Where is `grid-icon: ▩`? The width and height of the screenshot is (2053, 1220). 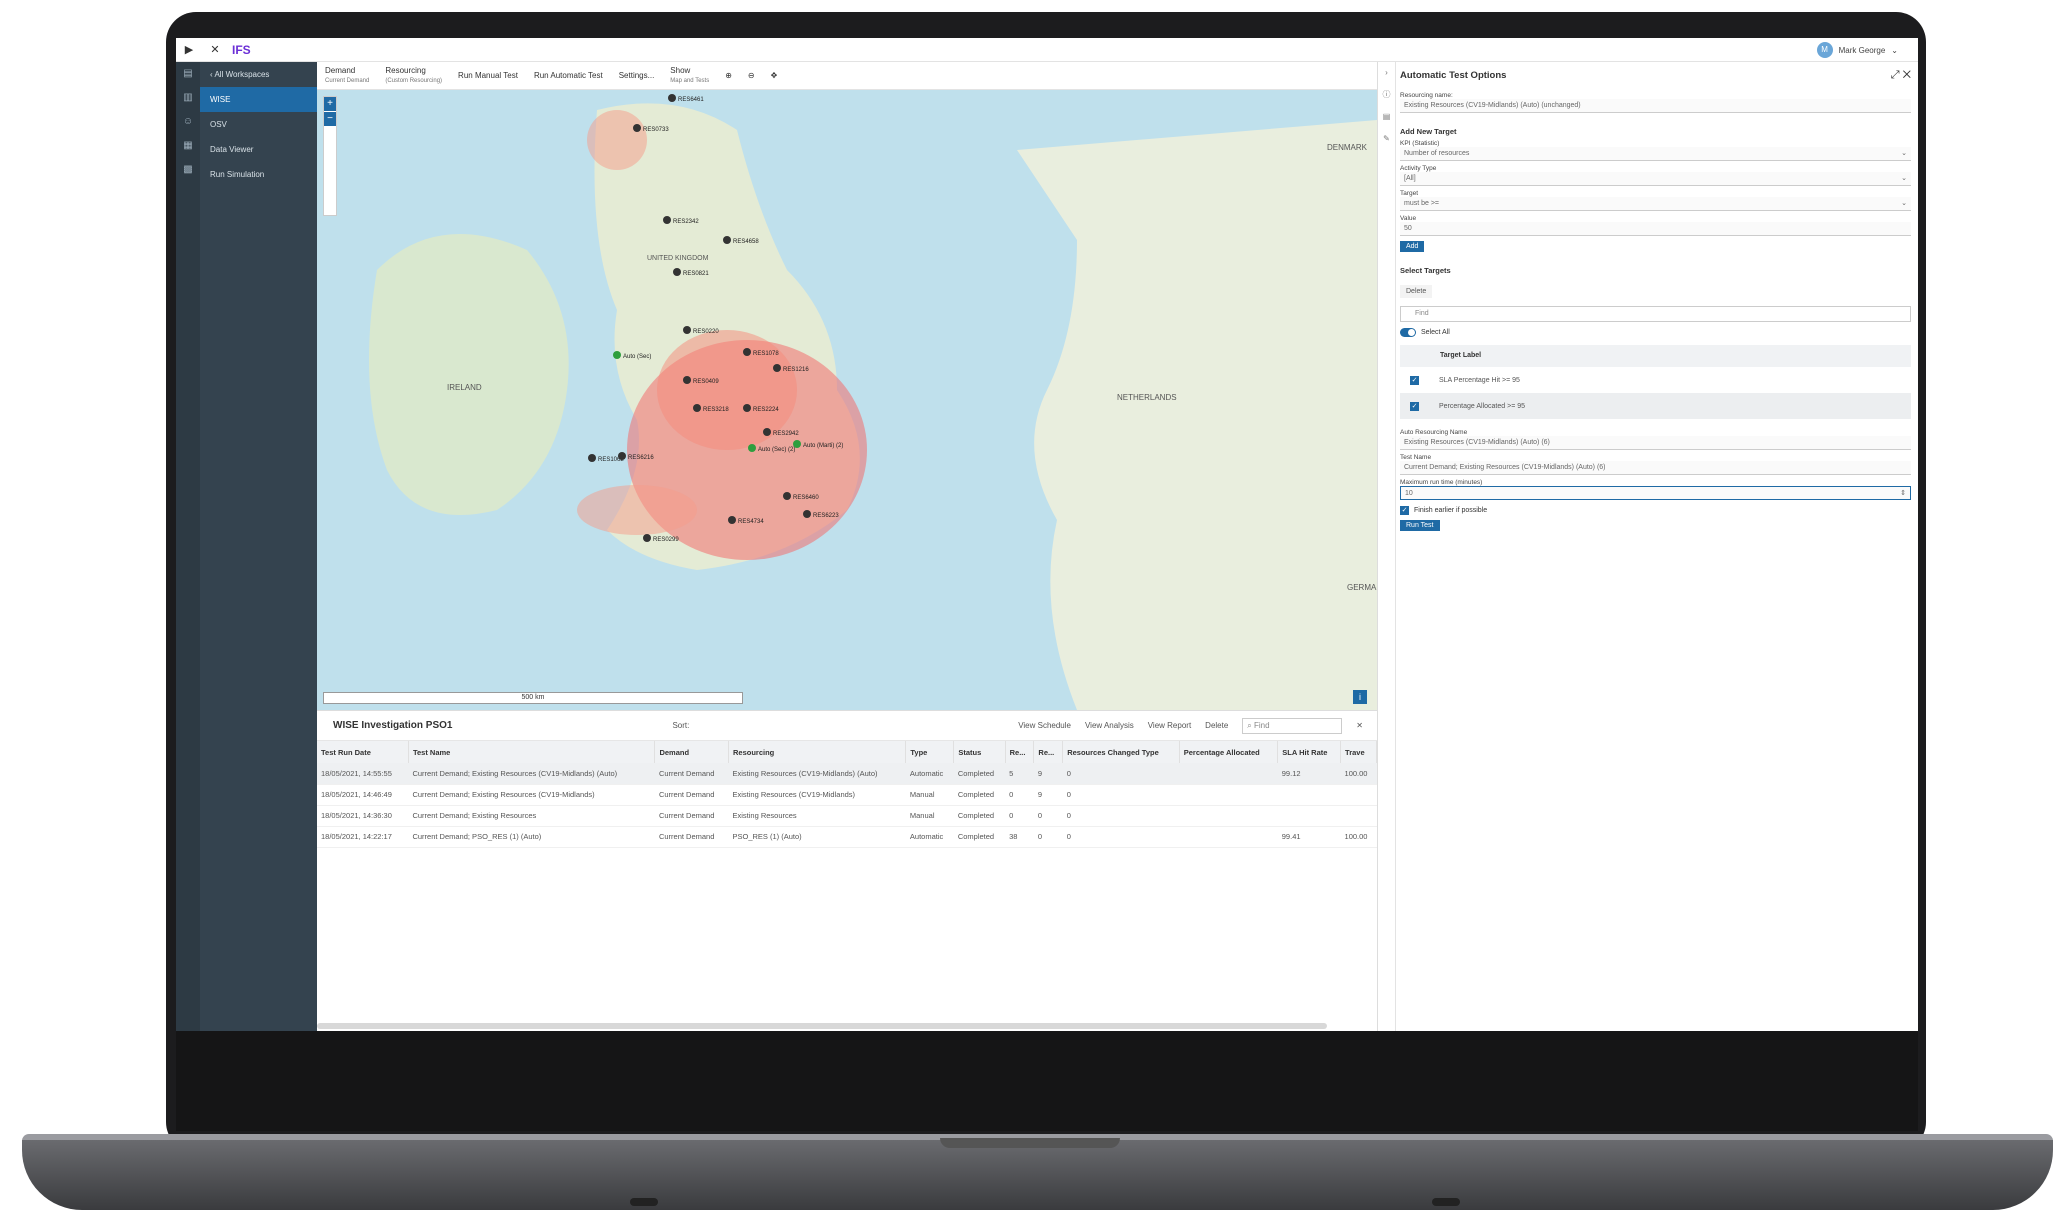 grid-icon: ▩ is located at coordinates (188, 170).